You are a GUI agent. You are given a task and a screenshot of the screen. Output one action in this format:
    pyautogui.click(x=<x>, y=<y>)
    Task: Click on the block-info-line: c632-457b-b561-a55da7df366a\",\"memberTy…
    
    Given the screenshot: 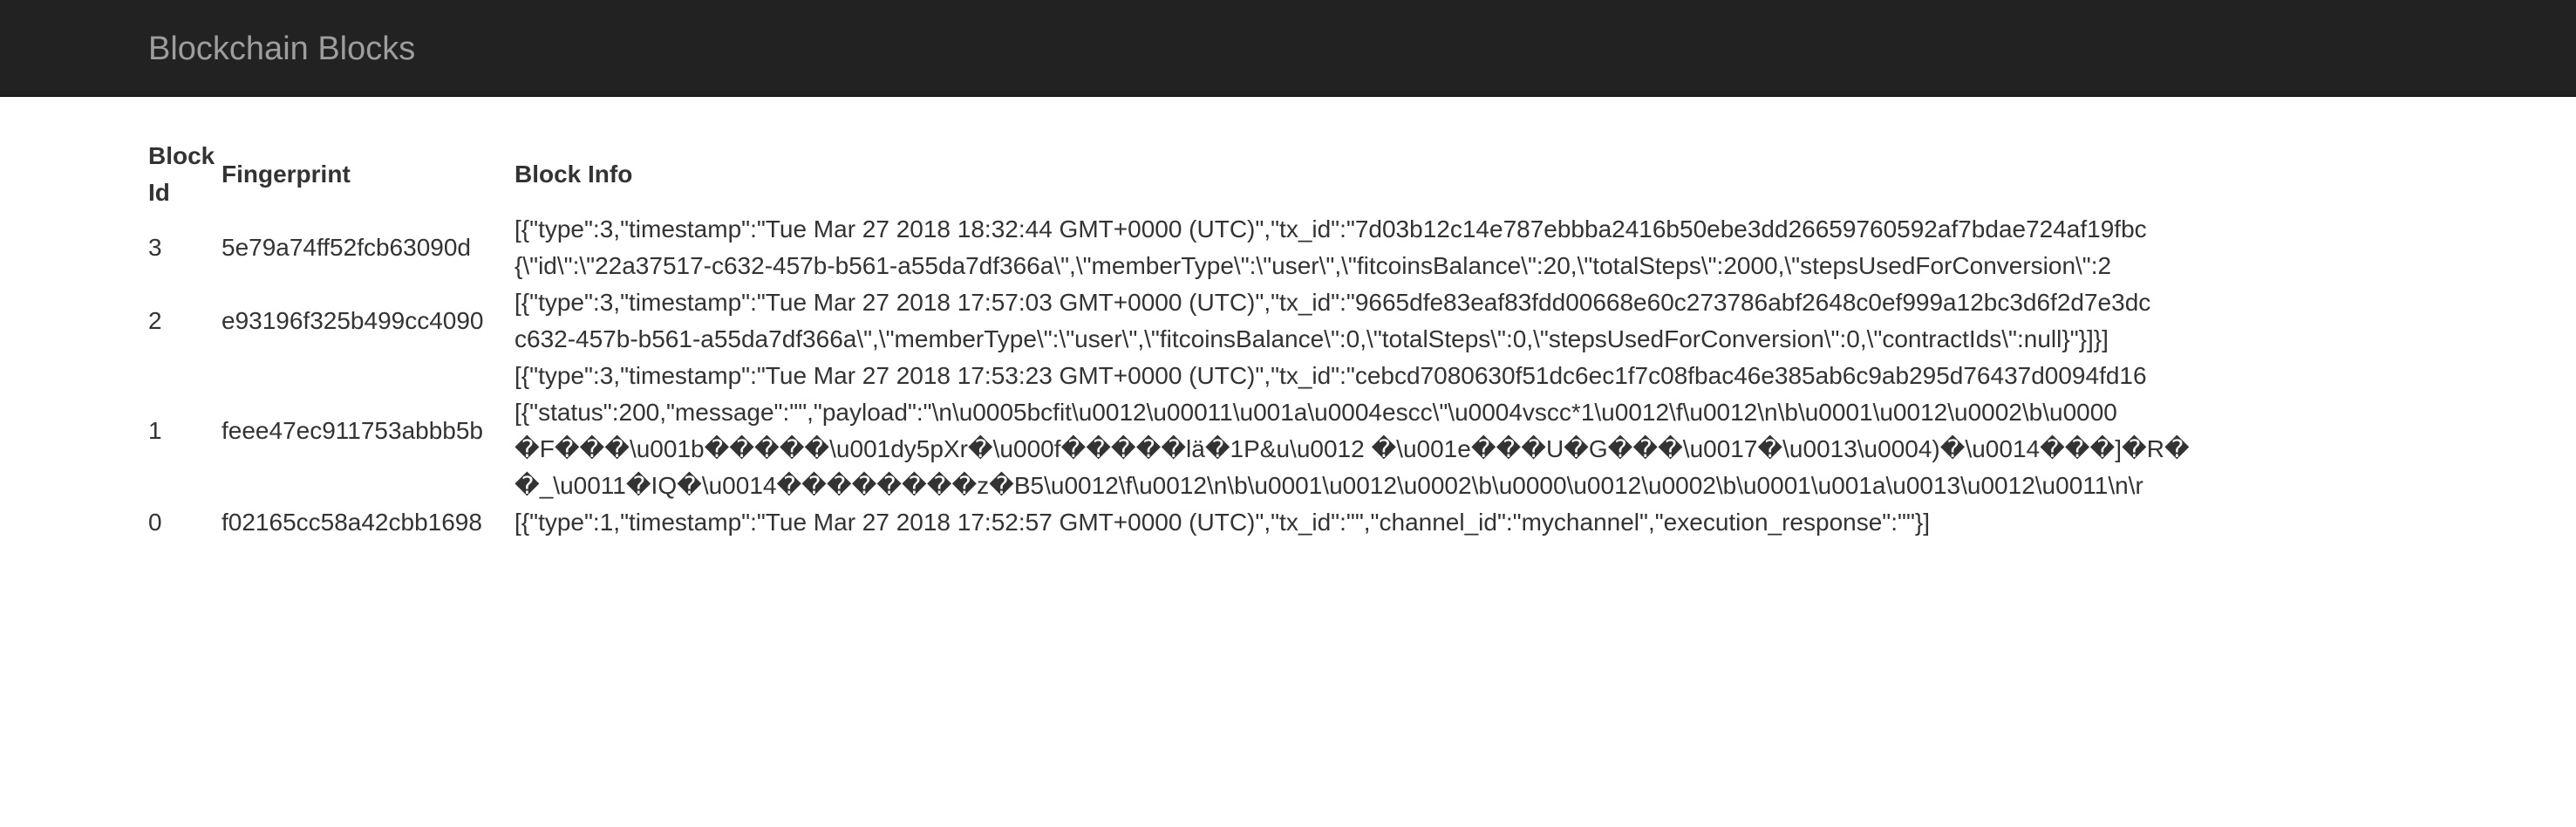 What is the action you would take?
    pyautogui.click(x=1312, y=338)
    